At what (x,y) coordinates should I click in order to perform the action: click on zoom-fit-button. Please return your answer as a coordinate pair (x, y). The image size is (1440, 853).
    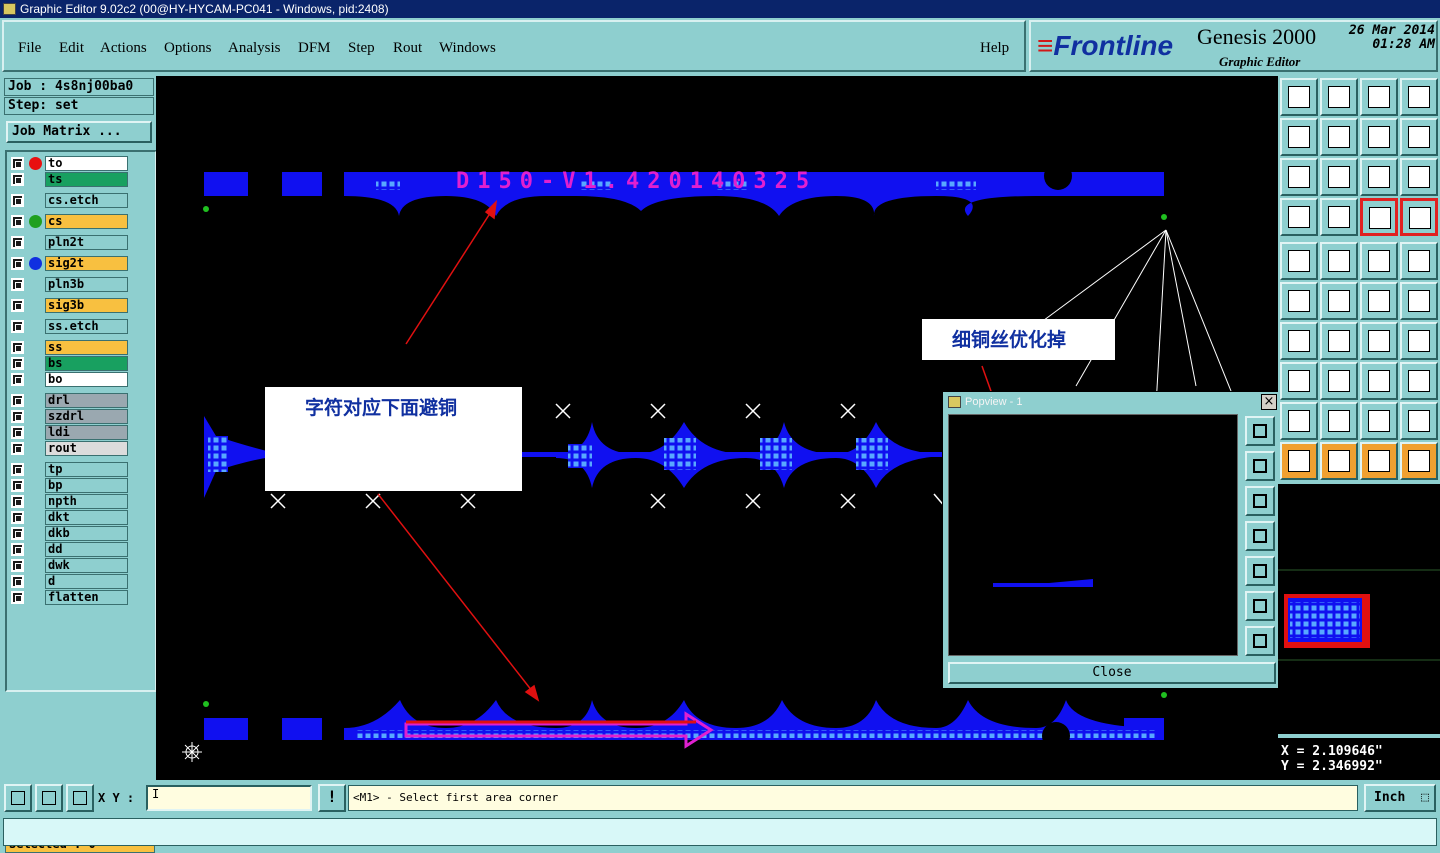
    Looking at the image, I should click on (1299, 177).